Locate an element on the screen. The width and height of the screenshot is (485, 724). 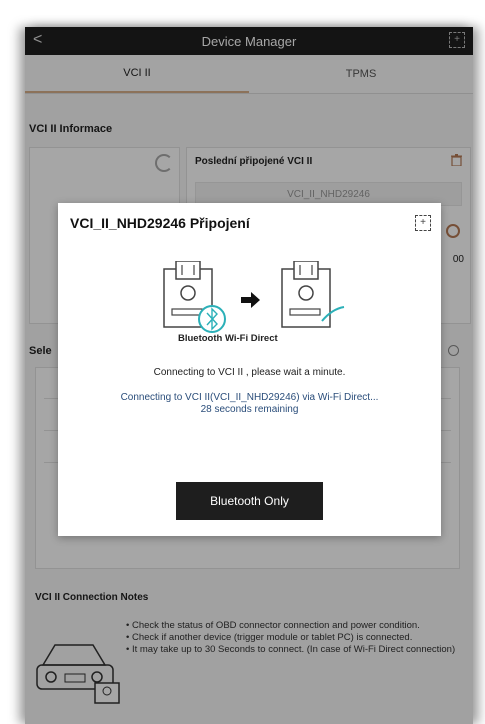
expand-icon: + is located at coordinates (423, 223).